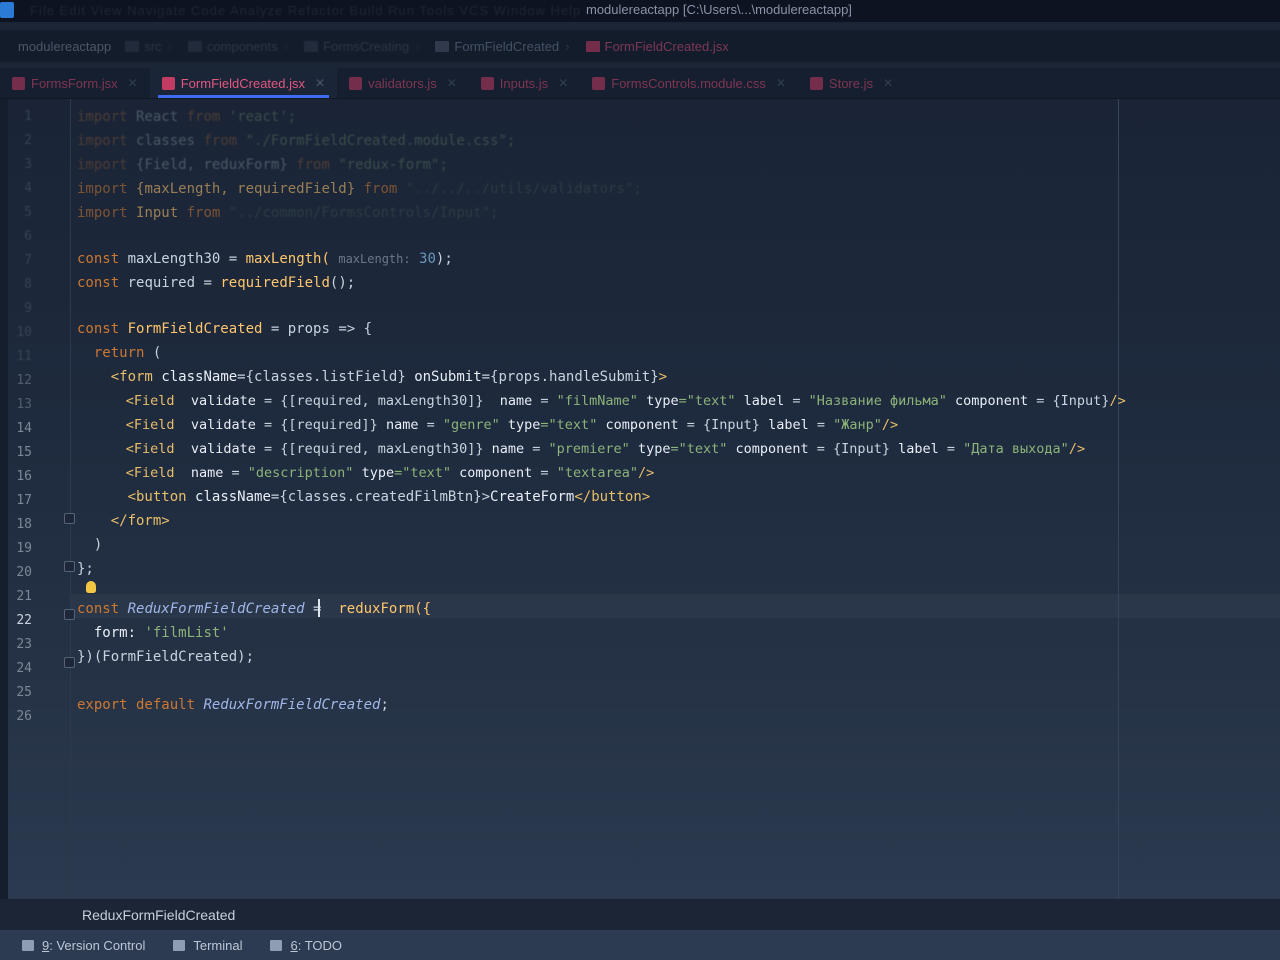 The image size is (1280, 960). What do you see at coordinates (24, 452) in the screenshot?
I see `line-number: 15` at bounding box center [24, 452].